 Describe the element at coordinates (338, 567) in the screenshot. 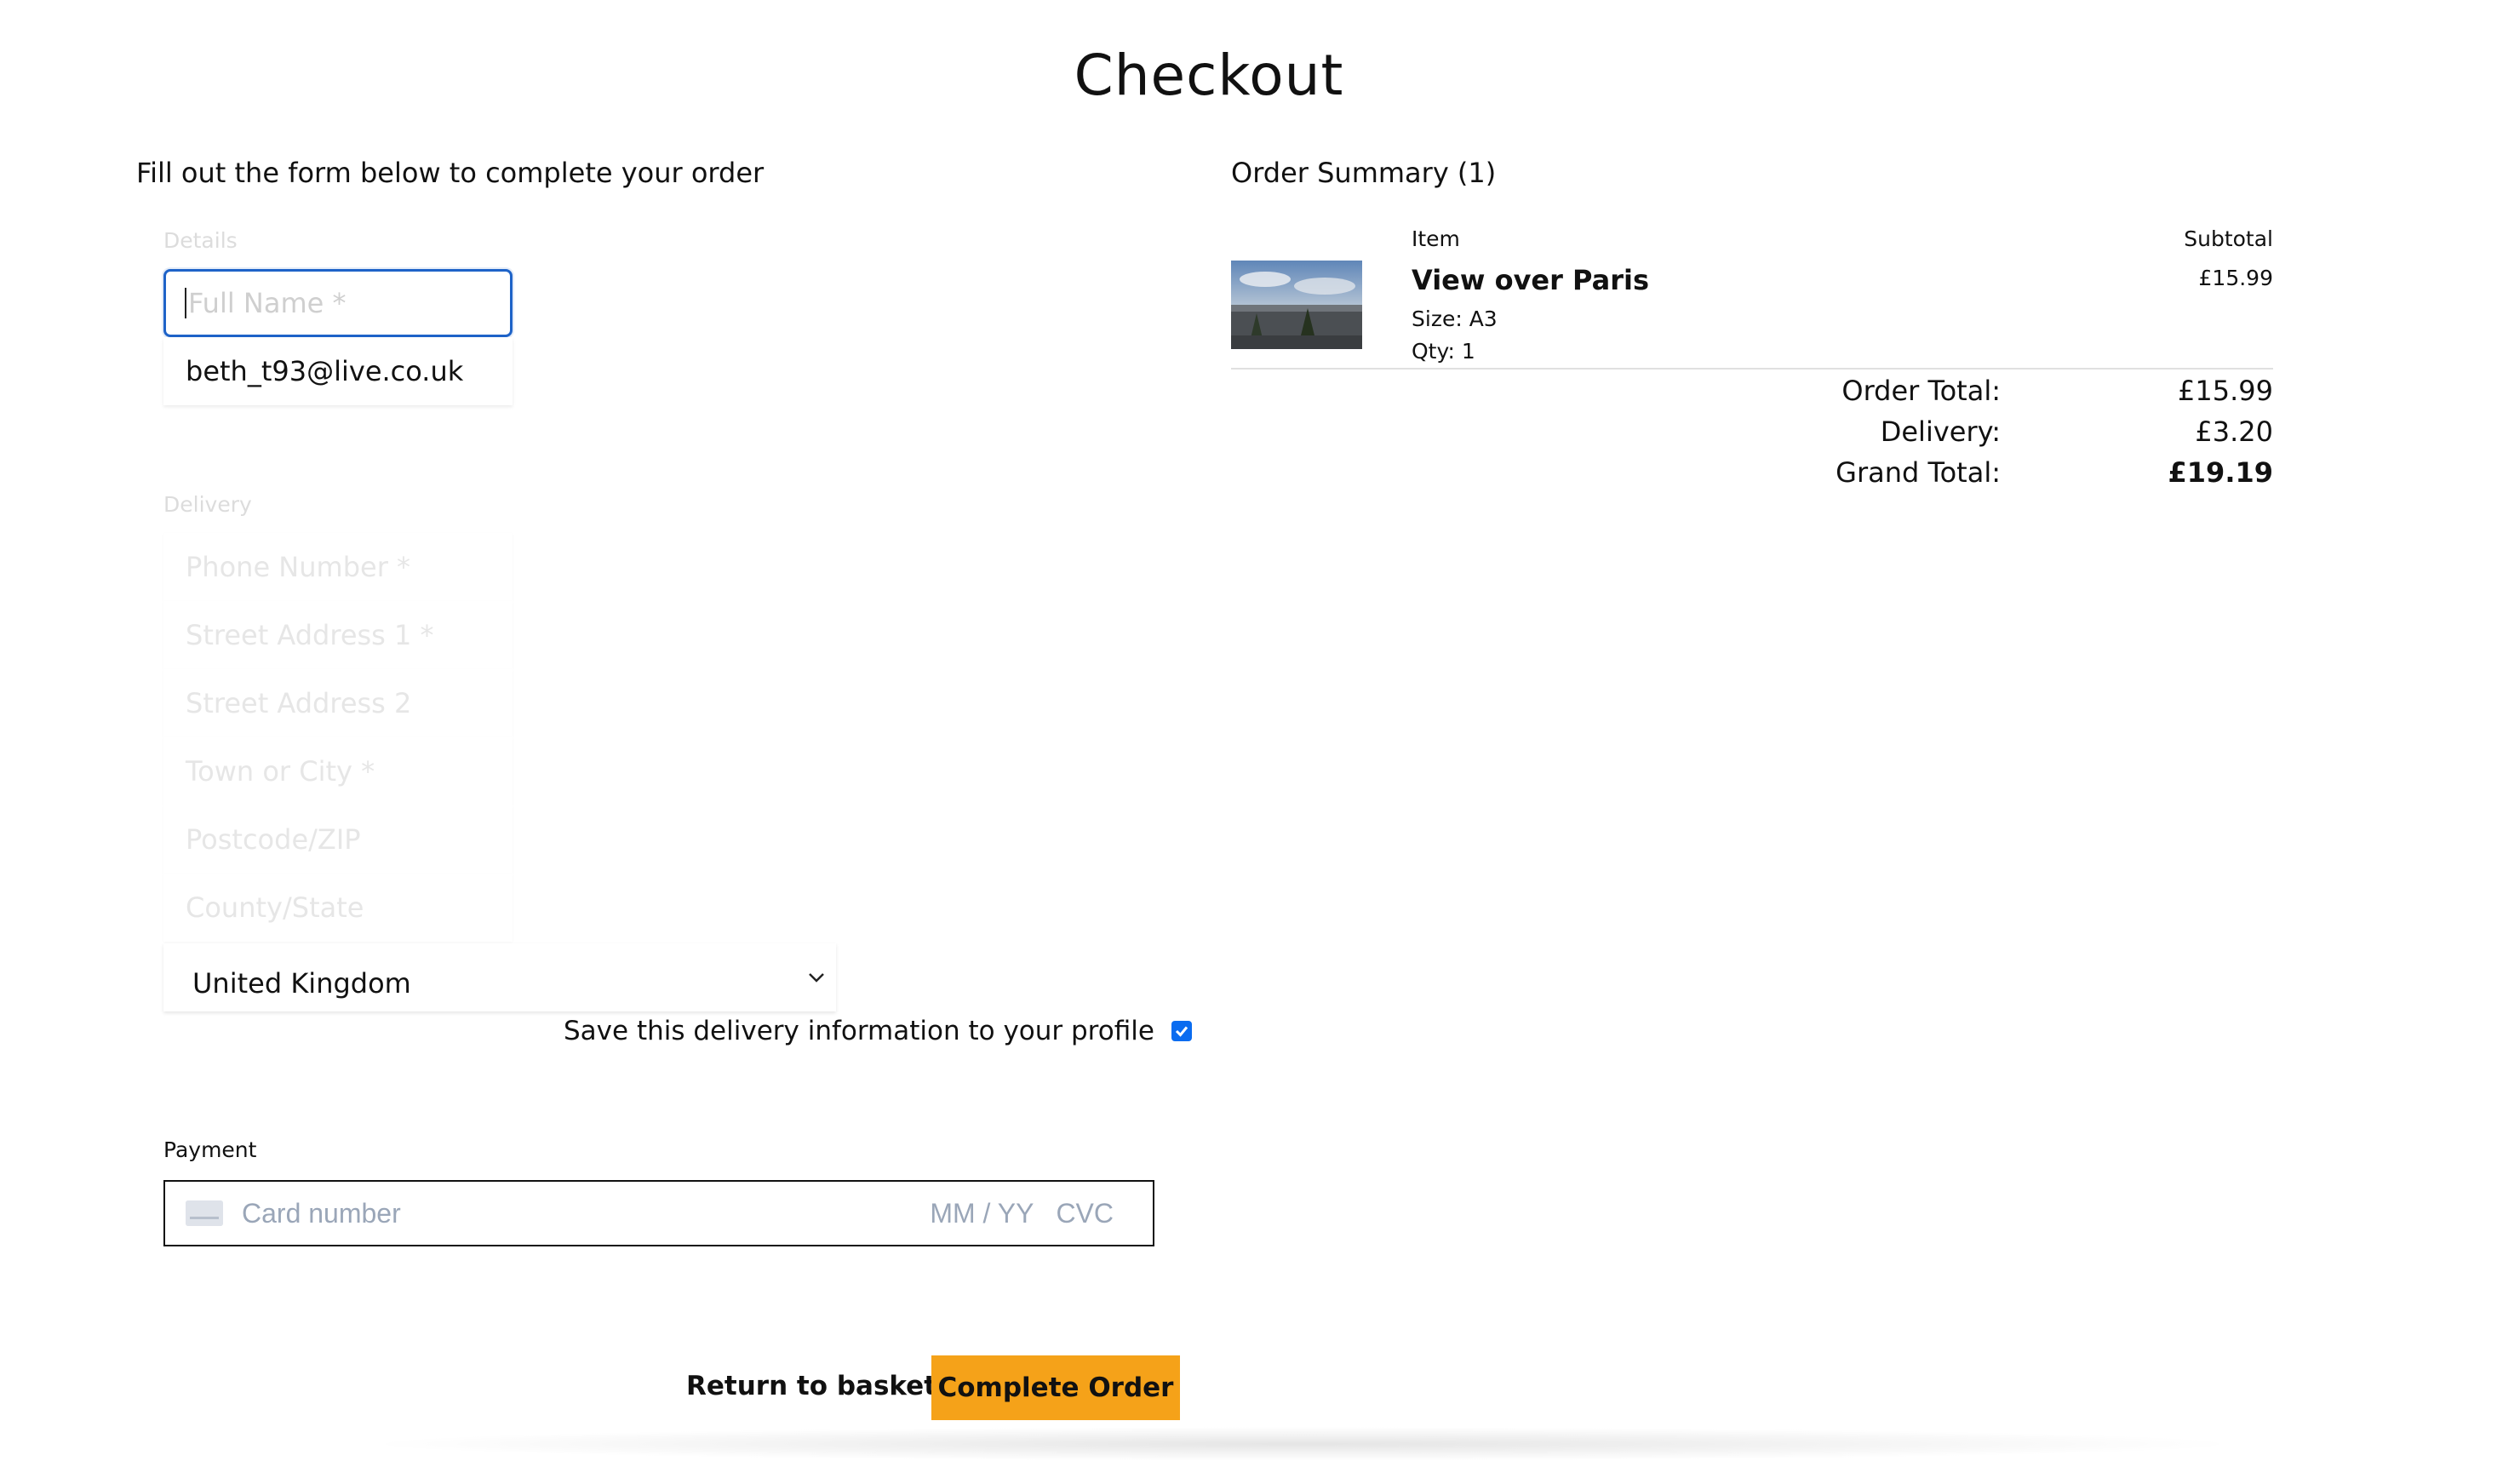

I see `phone-number-input: Phone Number *` at that location.